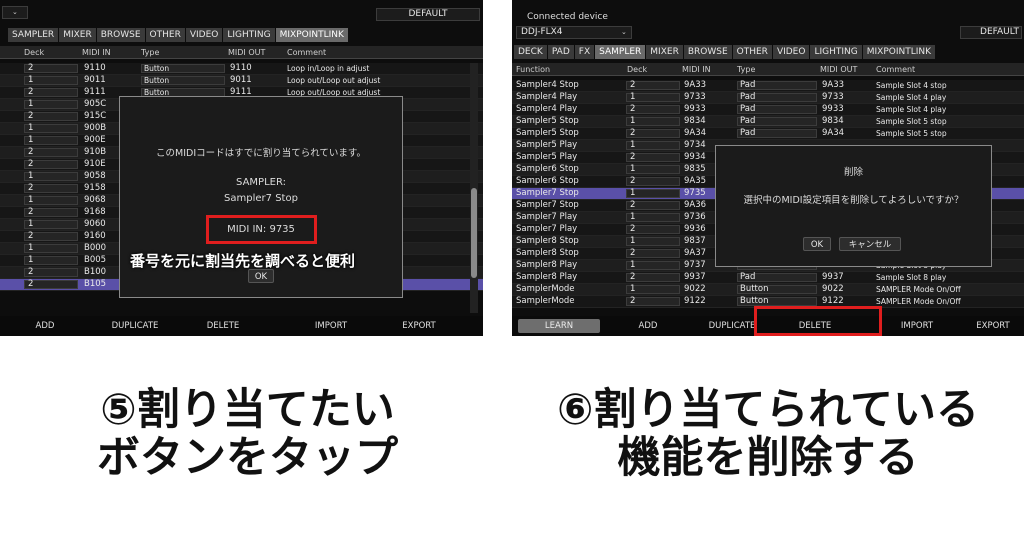  What do you see at coordinates (95, 152) in the screenshot?
I see `midi-in-value: 910B` at bounding box center [95, 152].